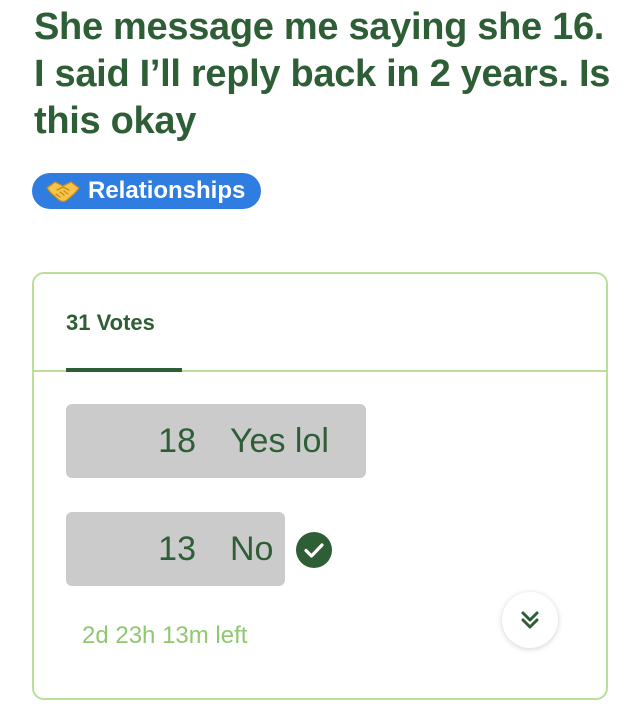 The height and width of the screenshot is (716, 640). I want to click on poll-option-no: 13 No, so click(175, 549).